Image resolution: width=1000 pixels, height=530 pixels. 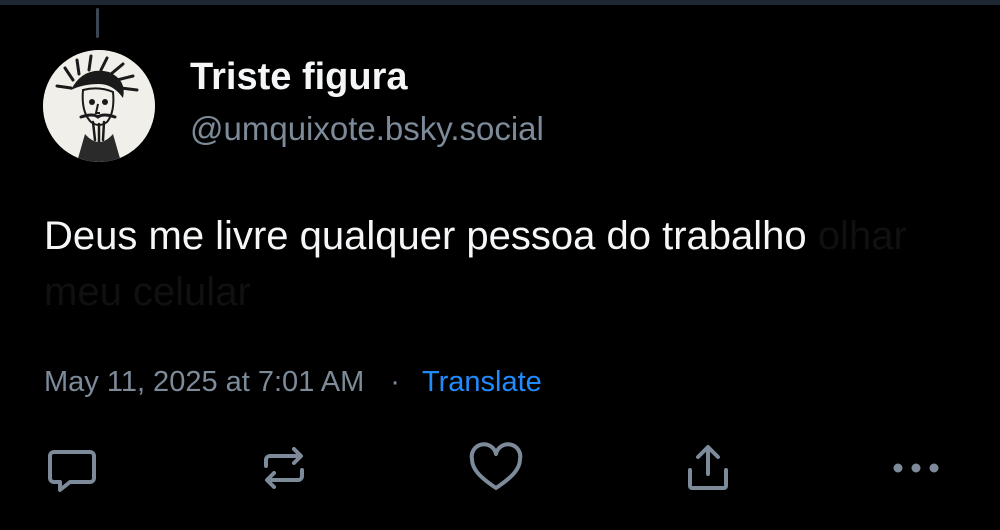 What do you see at coordinates (482, 382) in the screenshot?
I see `translate-link: Translate` at bounding box center [482, 382].